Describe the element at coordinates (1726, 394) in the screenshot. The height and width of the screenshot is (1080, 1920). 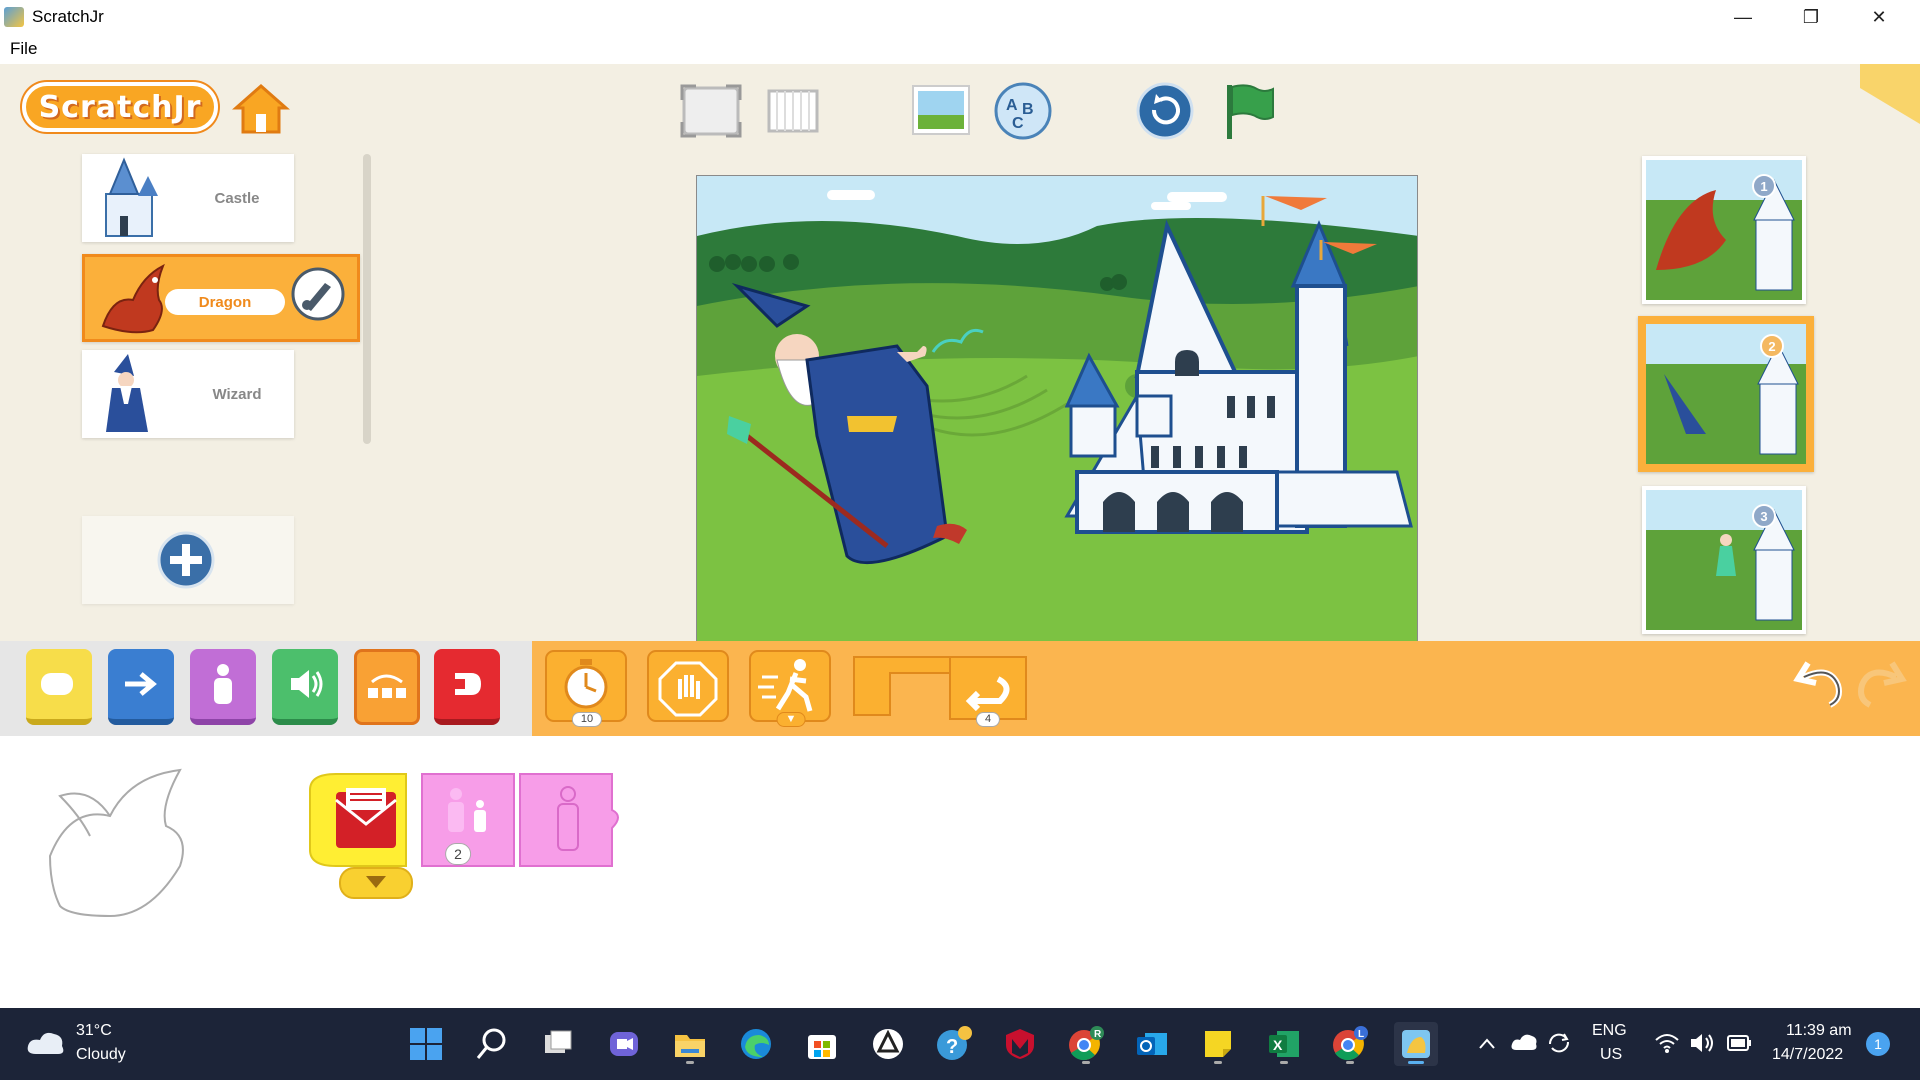
I see `page-thumbnail-2: 2` at that location.